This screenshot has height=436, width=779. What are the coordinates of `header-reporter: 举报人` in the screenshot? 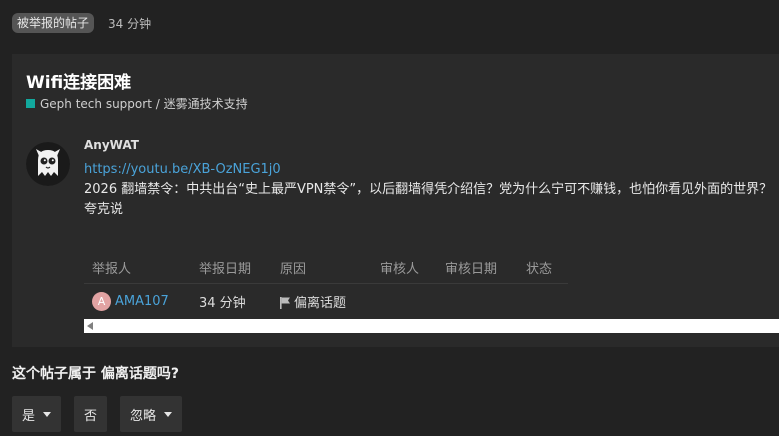 It's located at (112, 269).